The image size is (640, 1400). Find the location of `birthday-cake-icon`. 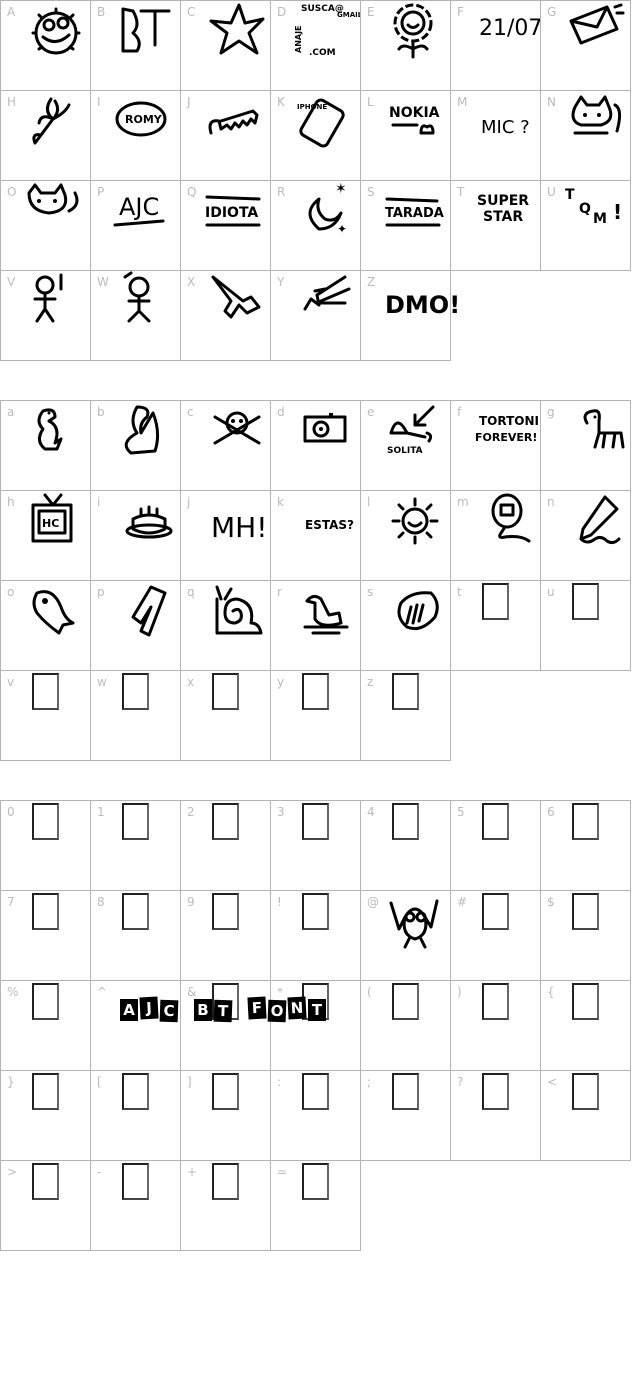

birthday-cake-icon is located at coordinates (144, 526).